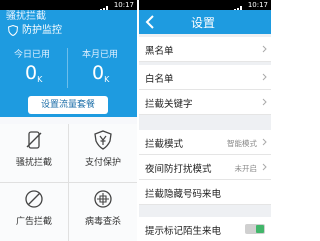 This screenshot has width=320, height=241. What do you see at coordinates (100, 55) in the screenshot?
I see `month-used-label: 本月已用` at bounding box center [100, 55].